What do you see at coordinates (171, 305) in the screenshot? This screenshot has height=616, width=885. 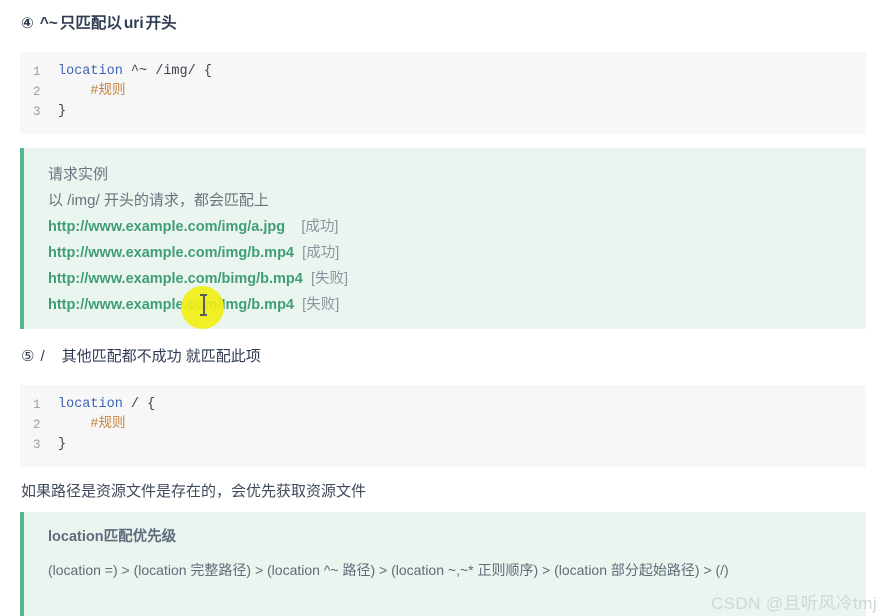 I see `request-url: http://www.example.com/Img/b.mp4` at bounding box center [171, 305].